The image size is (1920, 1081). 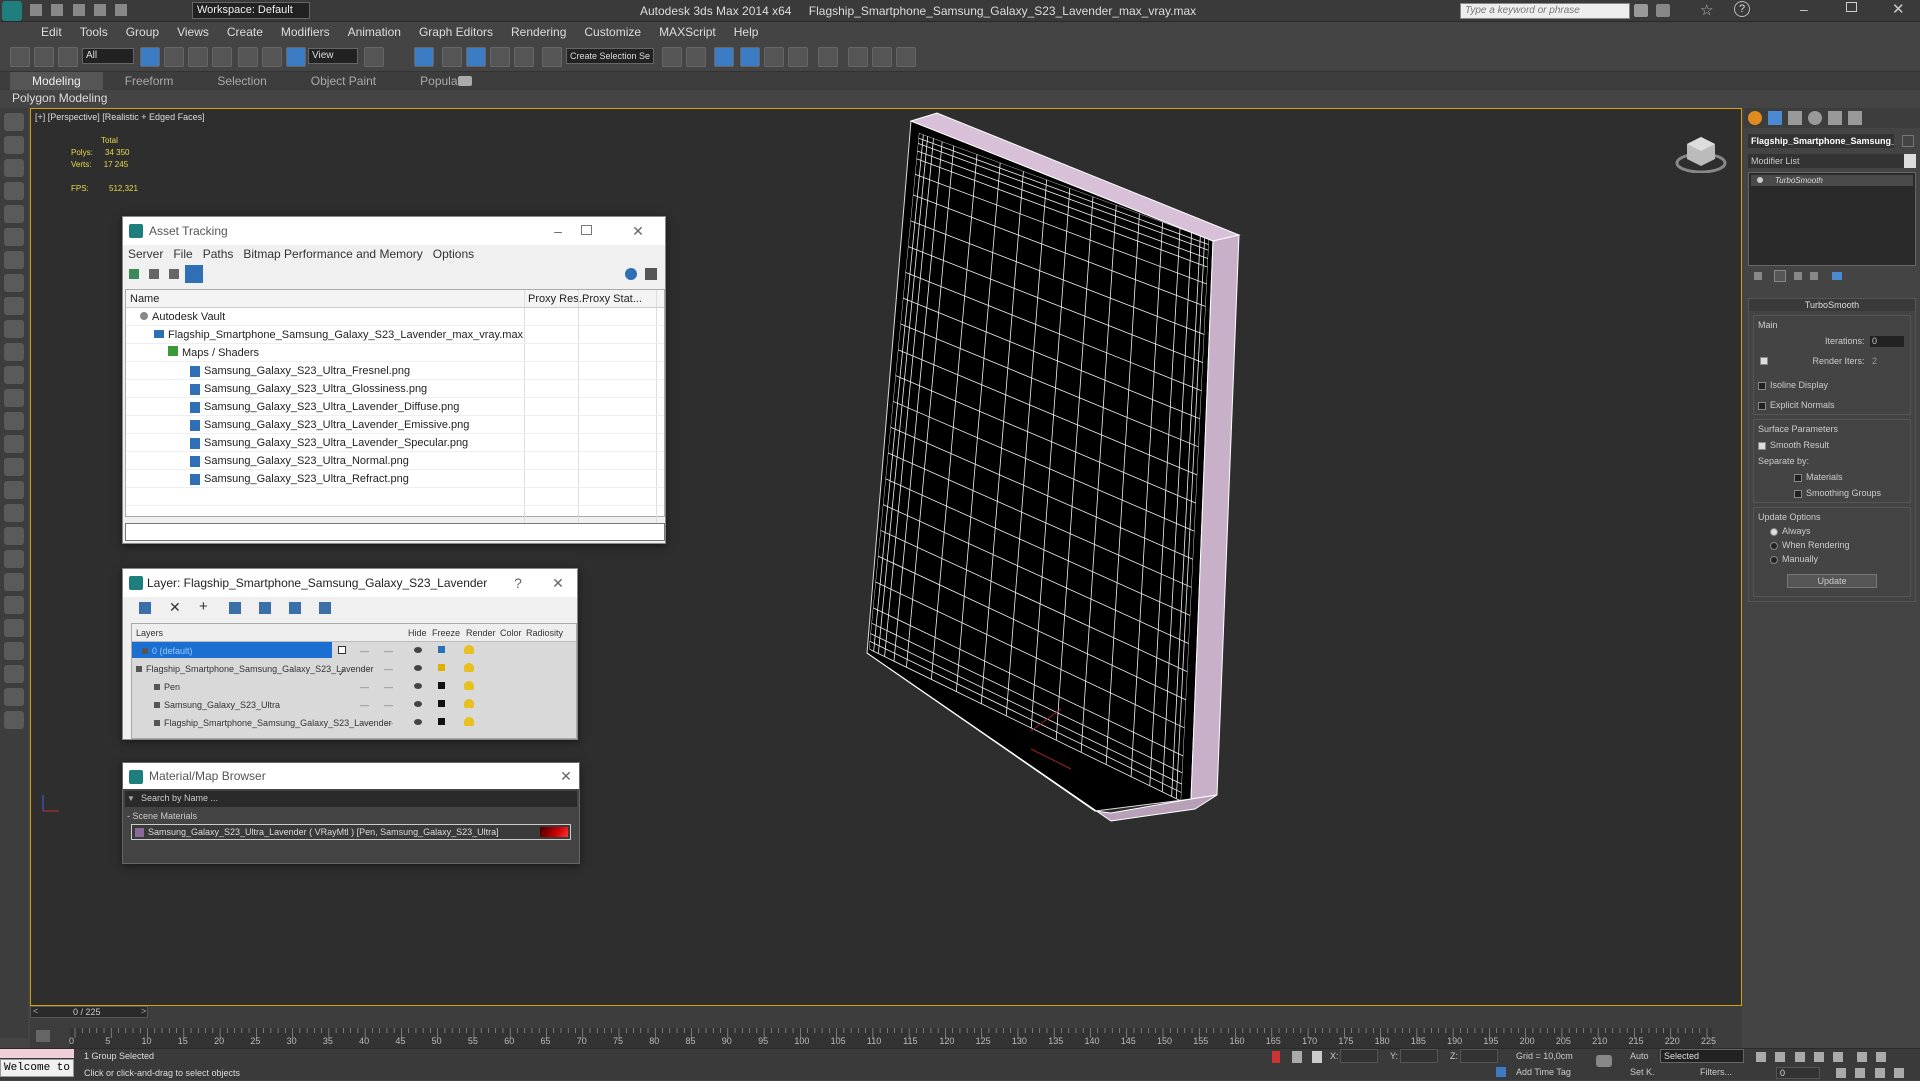 What do you see at coordinates (1832, 545) in the screenshot?
I see `when-rendering-row: When Rendering` at bounding box center [1832, 545].